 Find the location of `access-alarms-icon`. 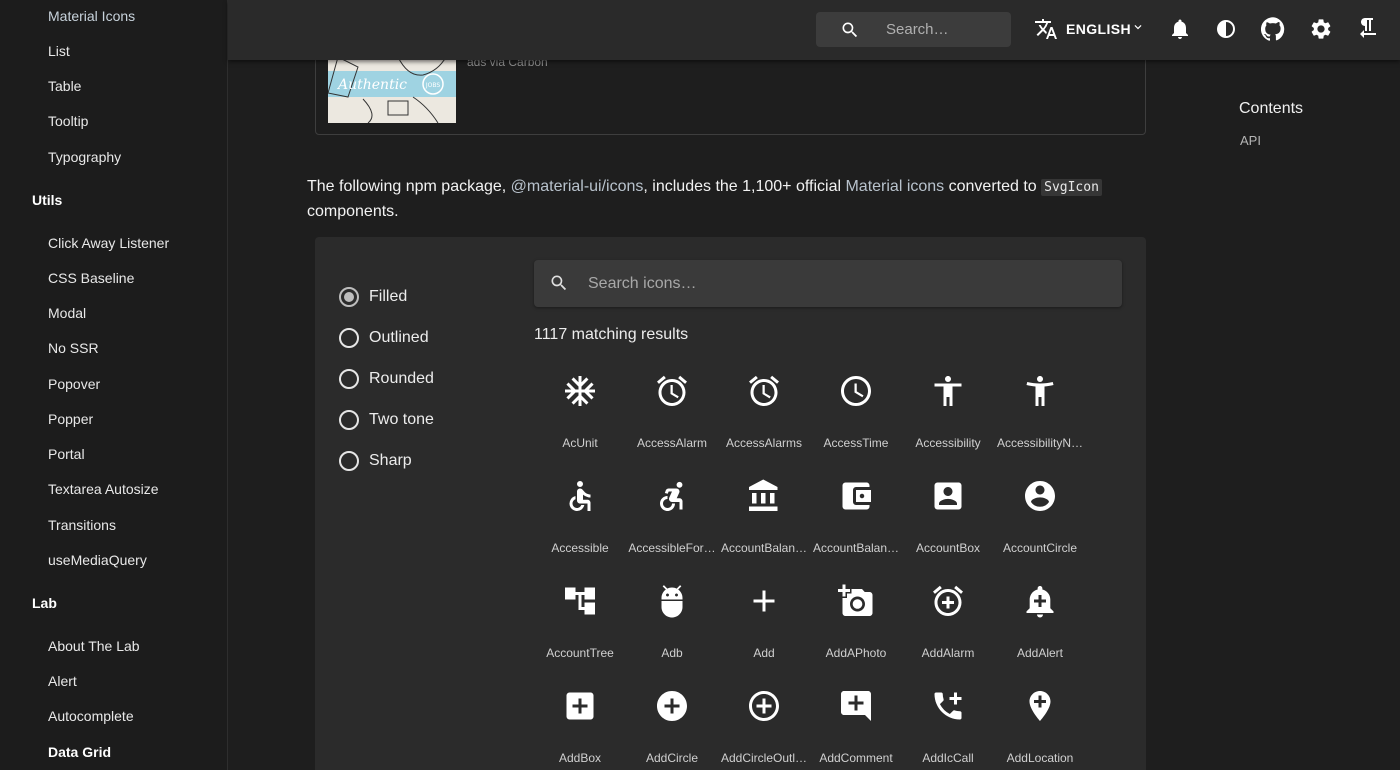

access-alarms-icon is located at coordinates (764, 391).